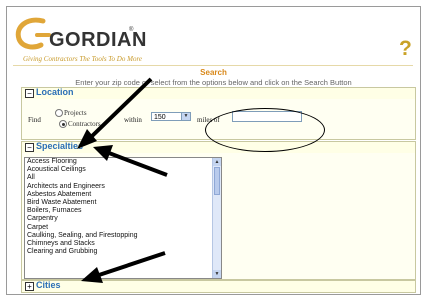 The height and width of the screenshot is (296, 422). What do you see at coordinates (123, 267) in the screenshot?
I see `arrow-to-cities` at bounding box center [123, 267].